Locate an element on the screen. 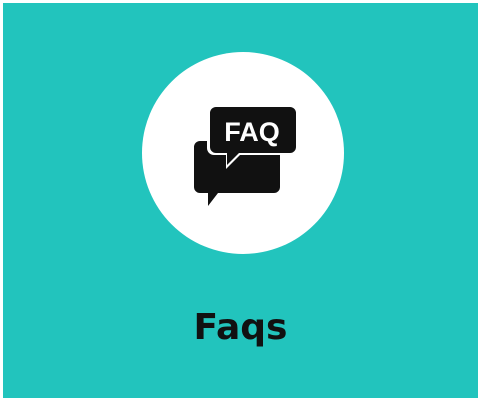  faq-chat-bubbles-icon: FAQ is located at coordinates (245, 155).